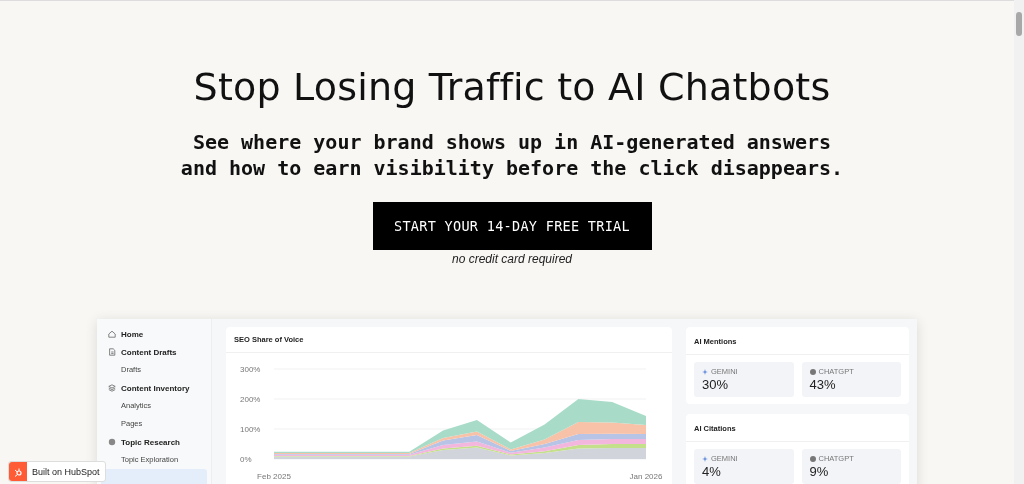  What do you see at coordinates (512, 87) in the screenshot?
I see `hero-title: Stop Losing Traffic to AI Chatbots` at bounding box center [512, 87].